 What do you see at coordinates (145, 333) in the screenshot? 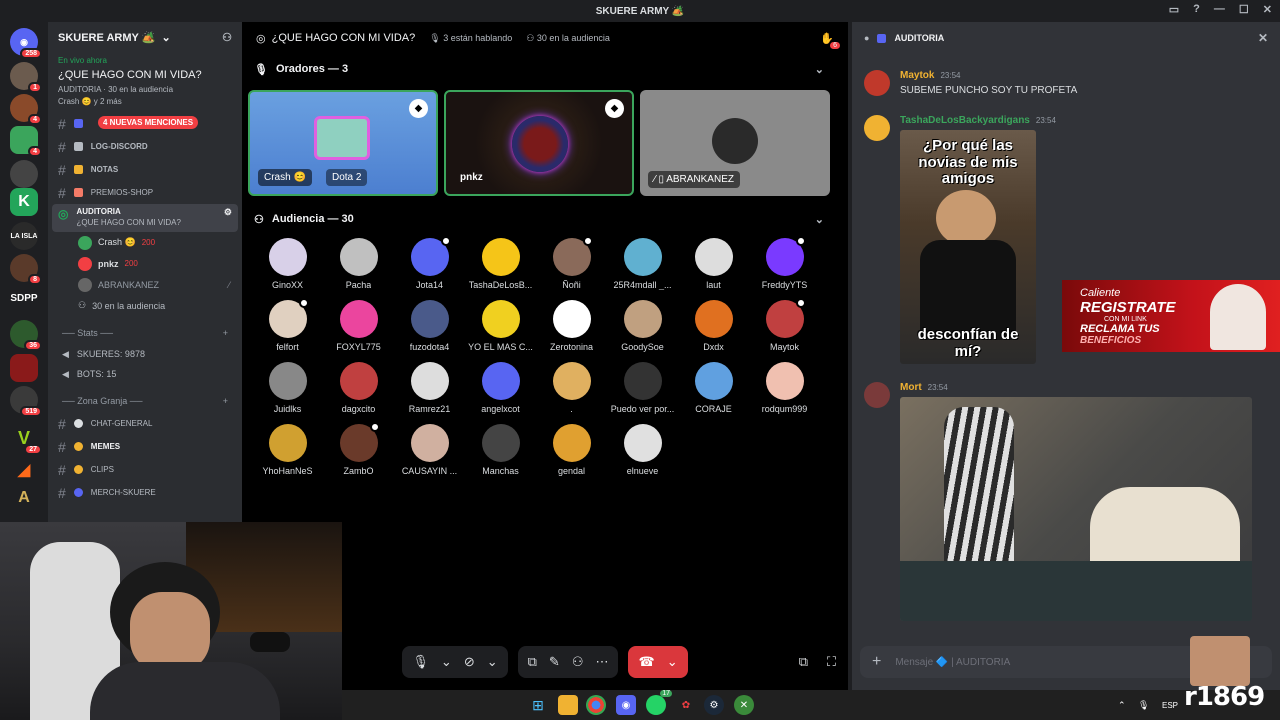
I see `category-stats: ── Stats ── +` at bounding box center [145, 333].